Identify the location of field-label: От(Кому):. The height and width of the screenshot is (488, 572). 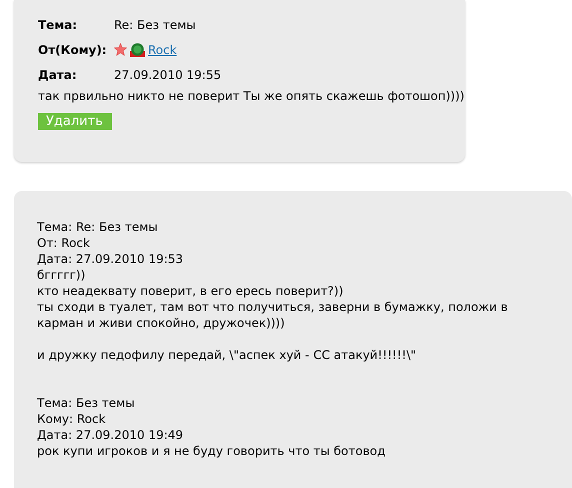
(73, 49).